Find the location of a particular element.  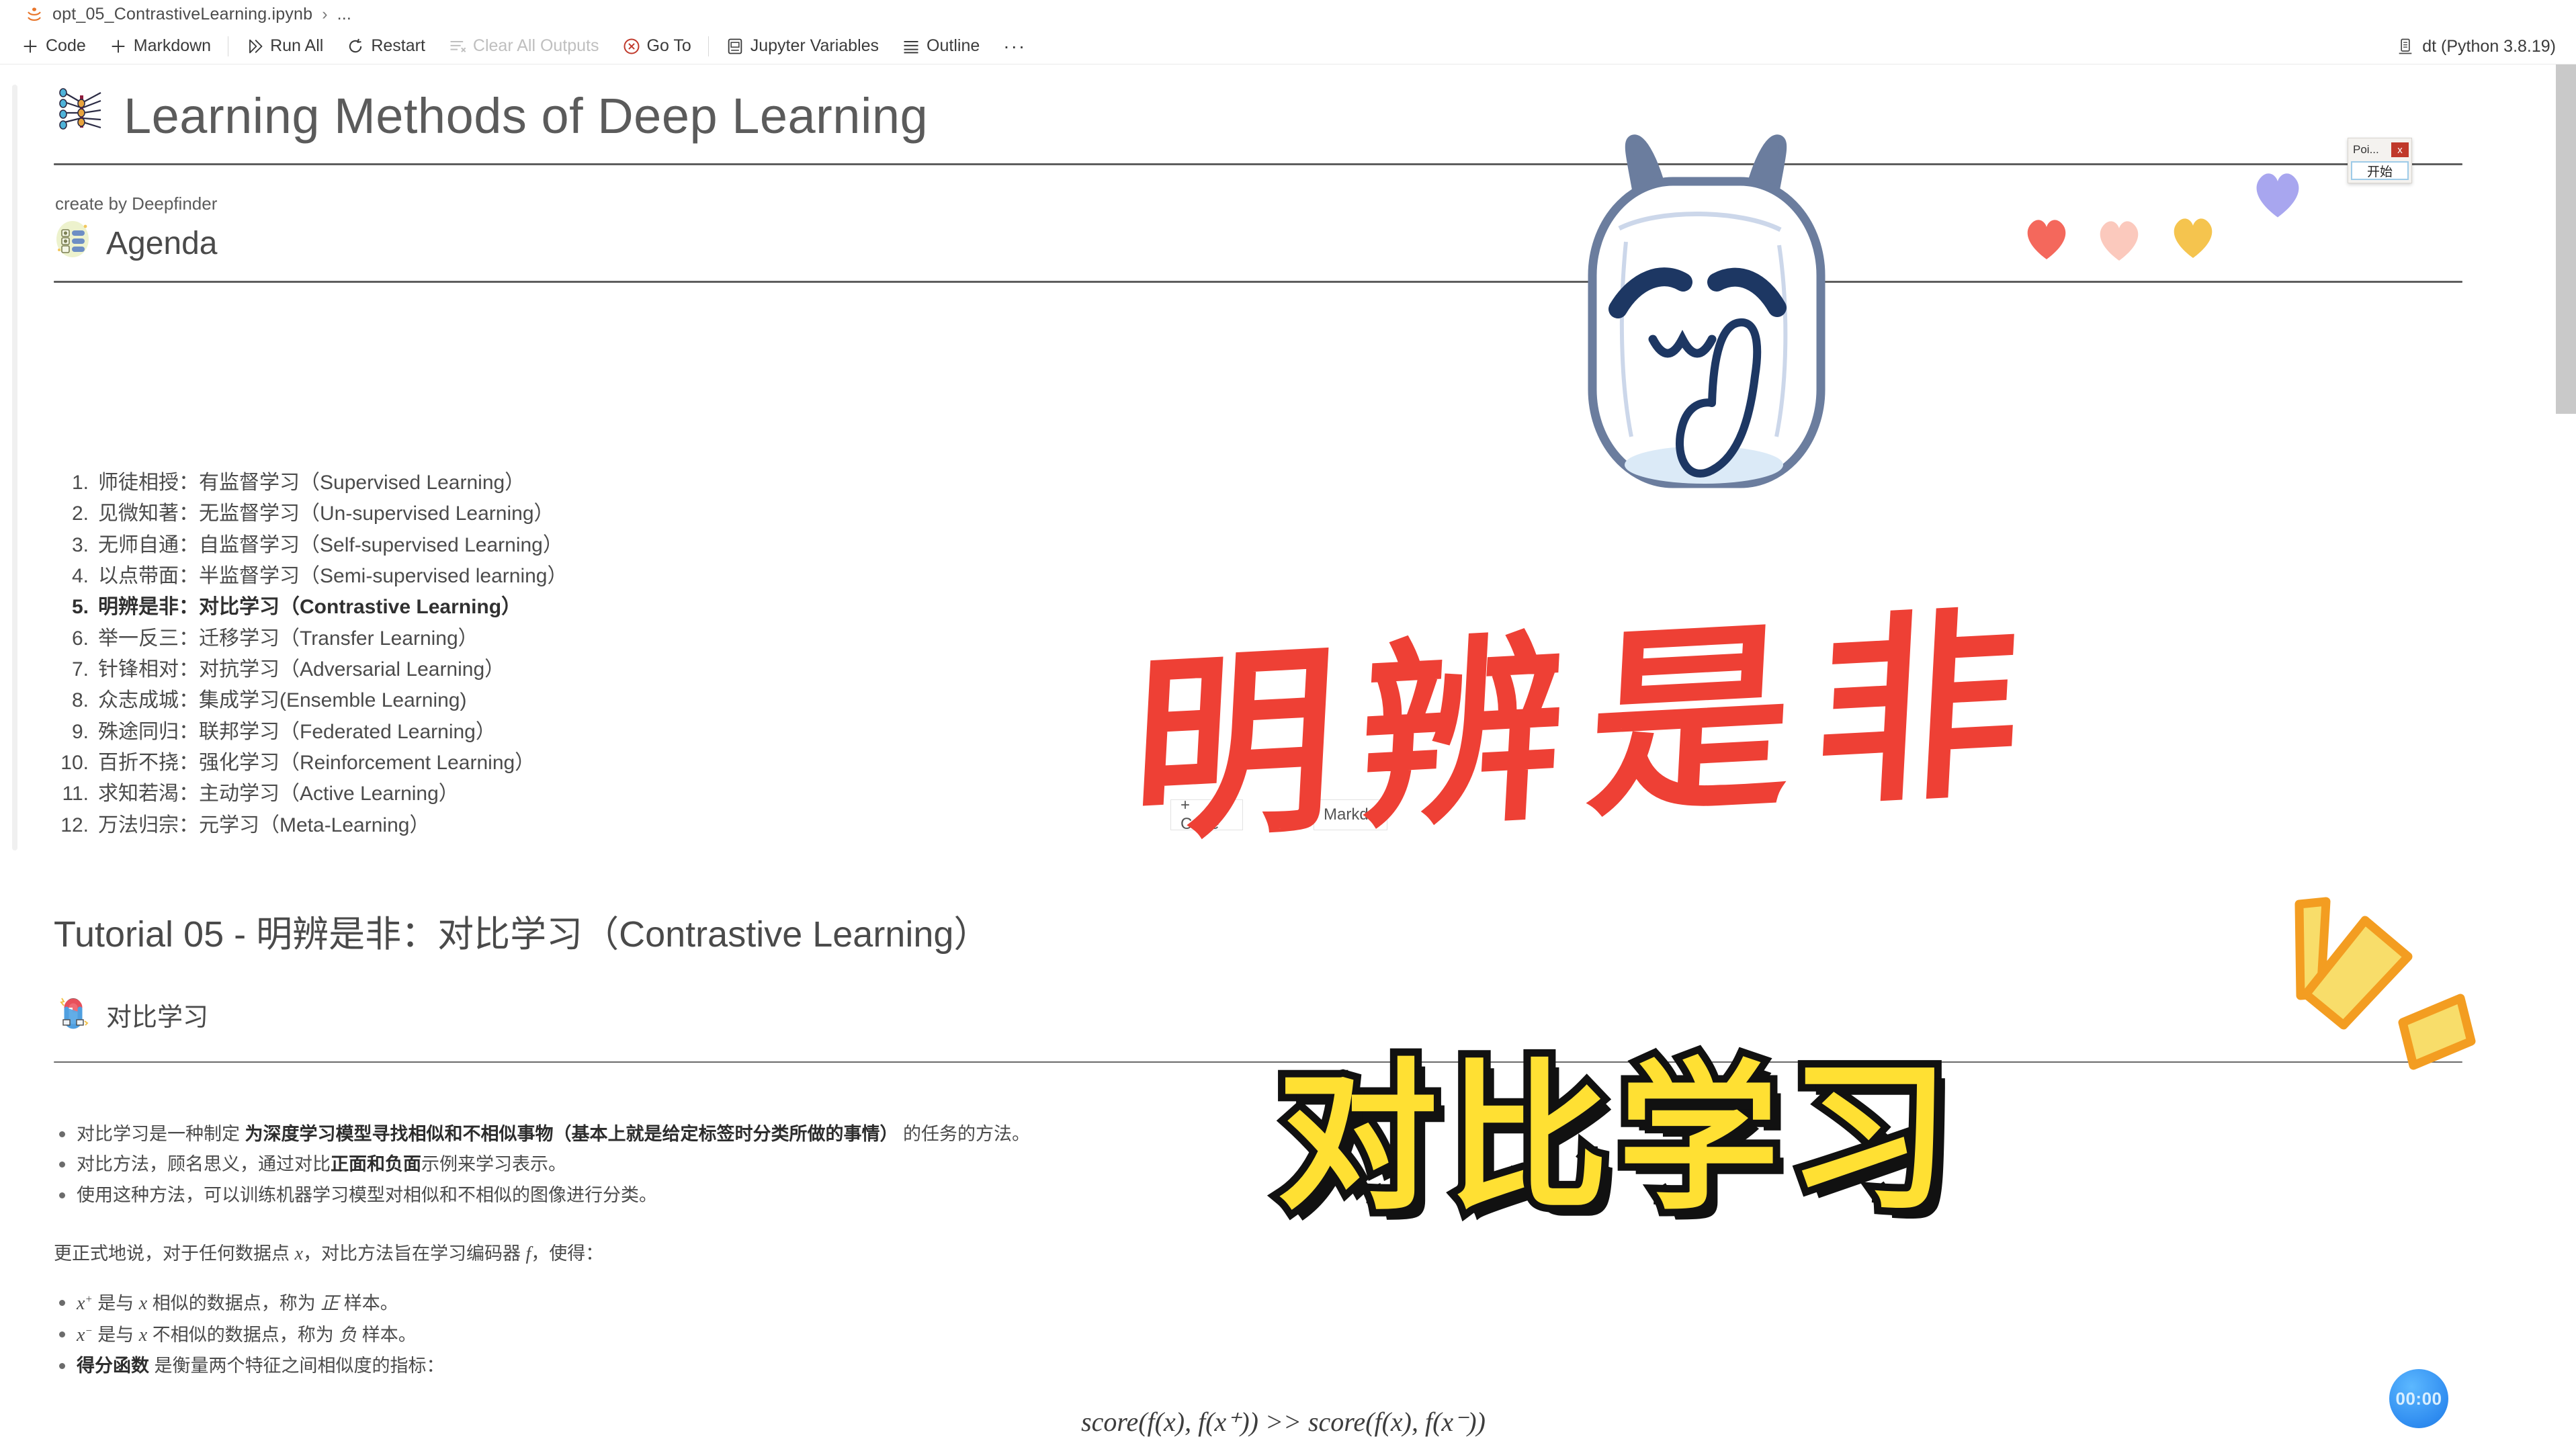

restart-icon is located at coordinates (355, 45).